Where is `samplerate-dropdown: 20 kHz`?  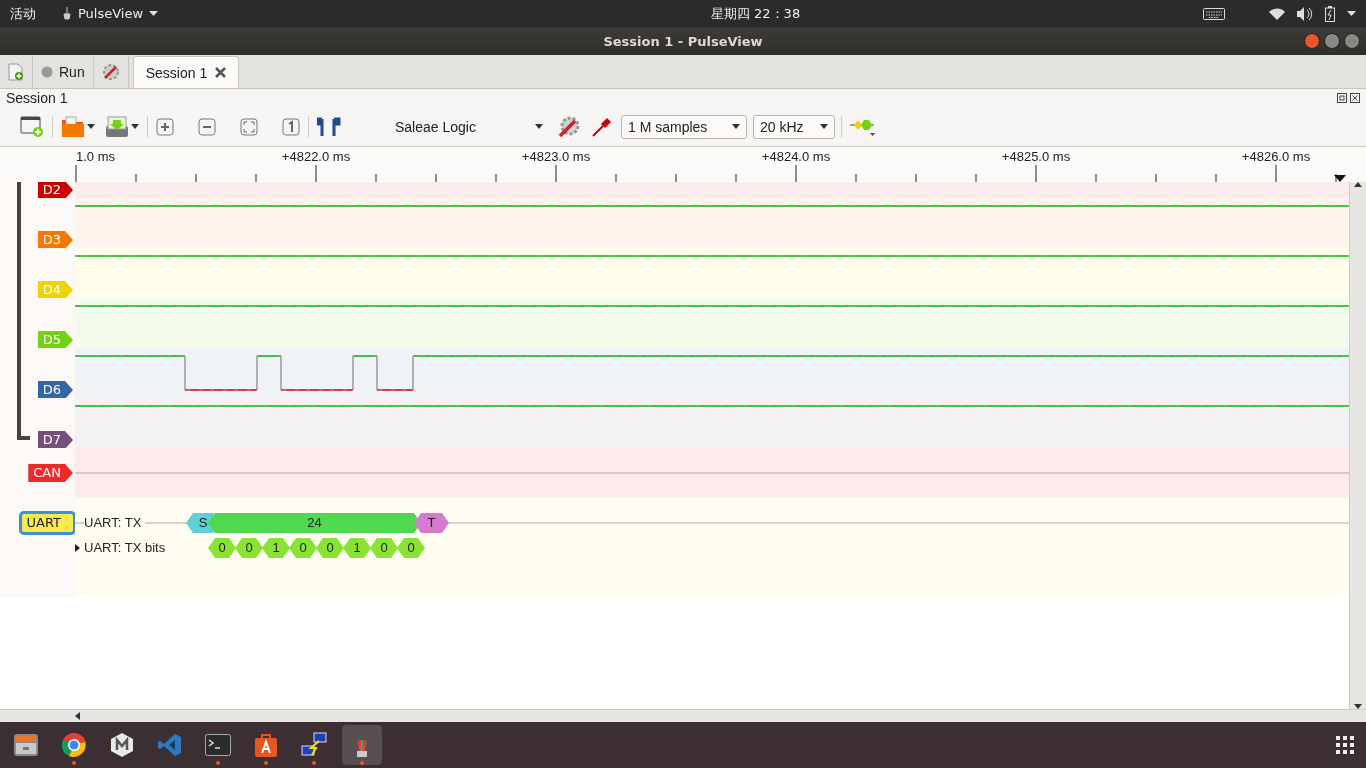
samplerate-dropdown: 20 kHz is located at coordinates (794, 126).